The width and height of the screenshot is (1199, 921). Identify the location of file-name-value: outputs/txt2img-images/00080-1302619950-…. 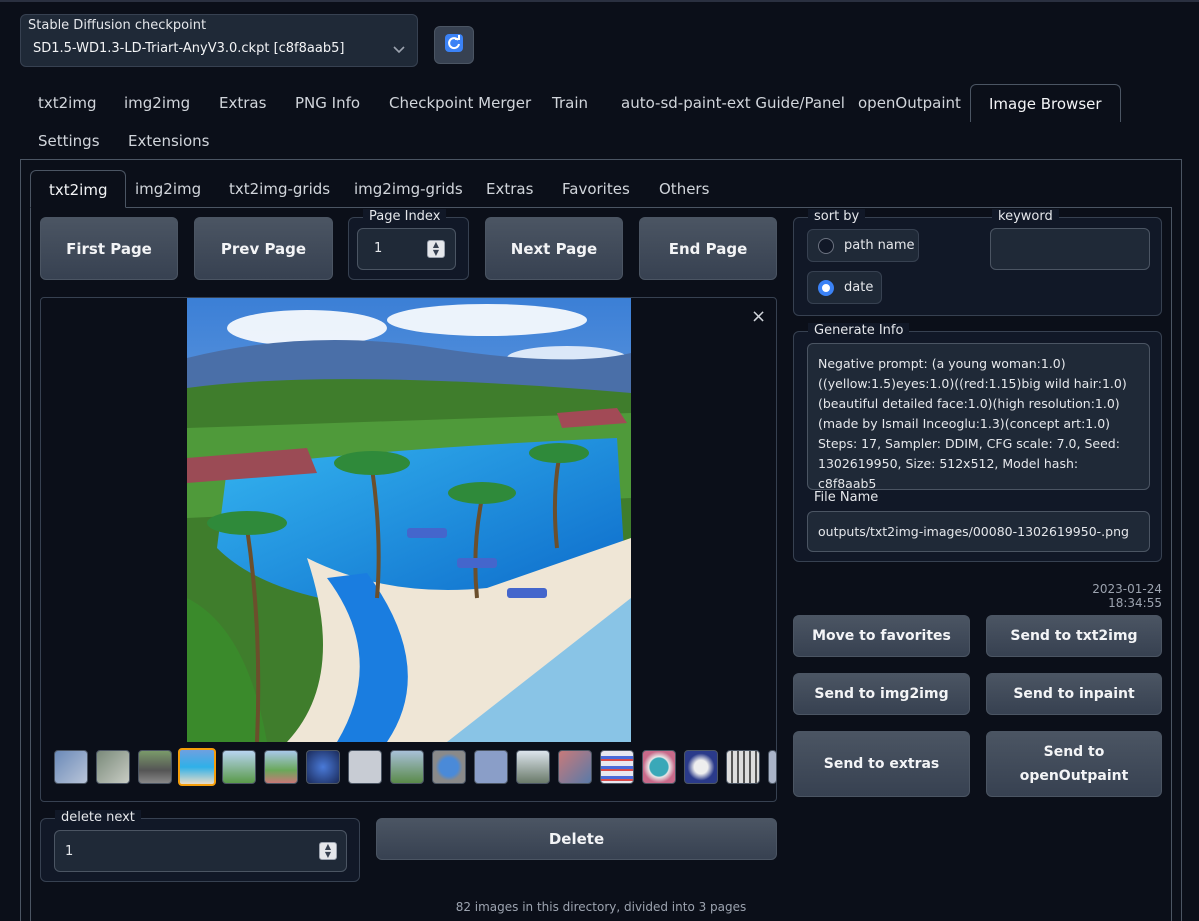
(973, 531).